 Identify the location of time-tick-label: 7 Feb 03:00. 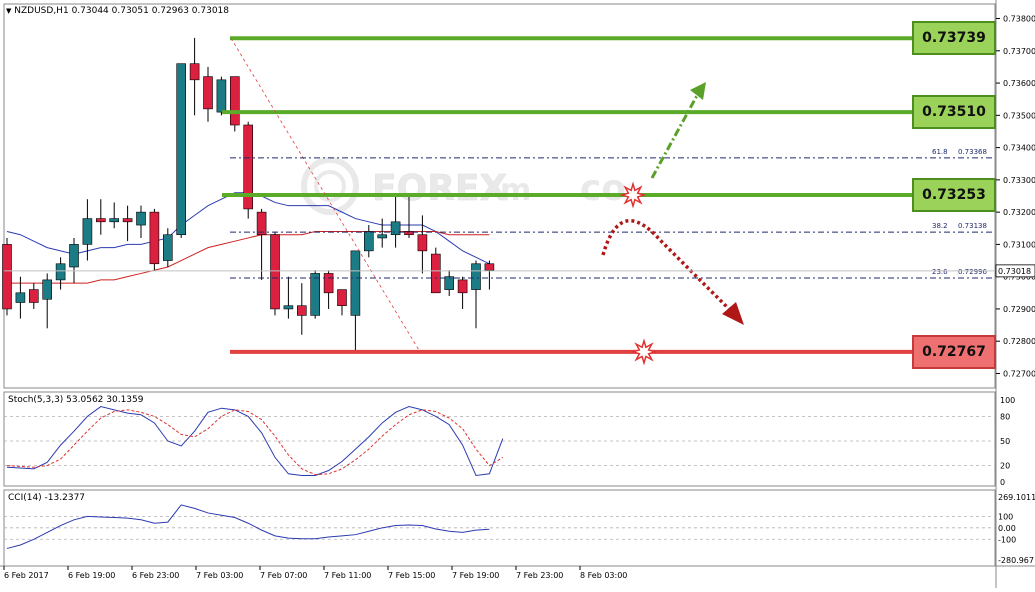
(219, 575).